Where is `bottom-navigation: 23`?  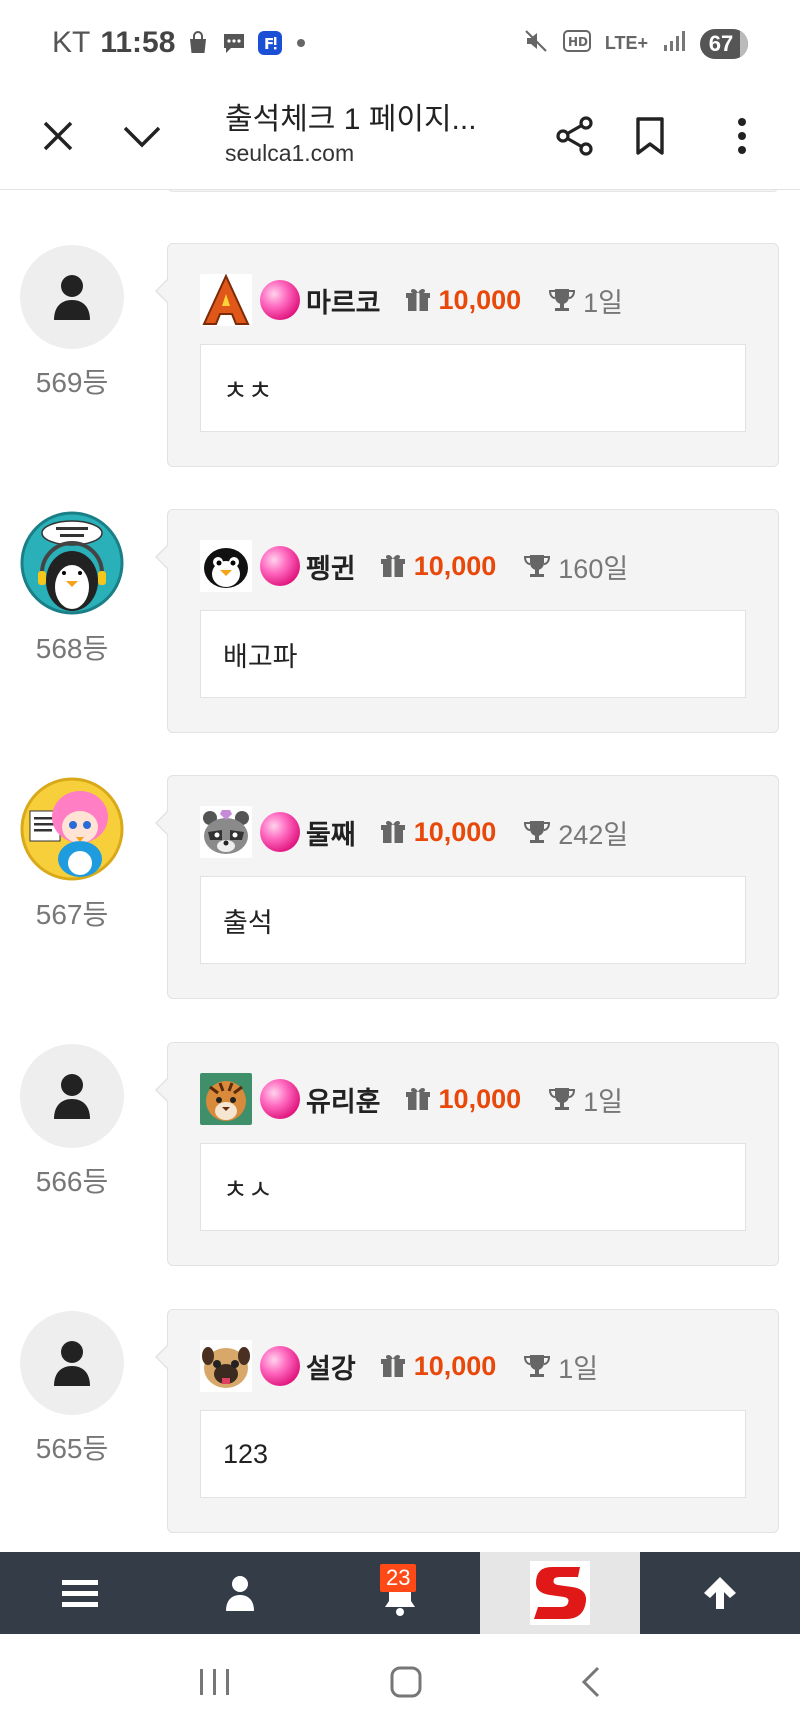 bottom-navigation: 23 is located at coordinates (400, 1593).